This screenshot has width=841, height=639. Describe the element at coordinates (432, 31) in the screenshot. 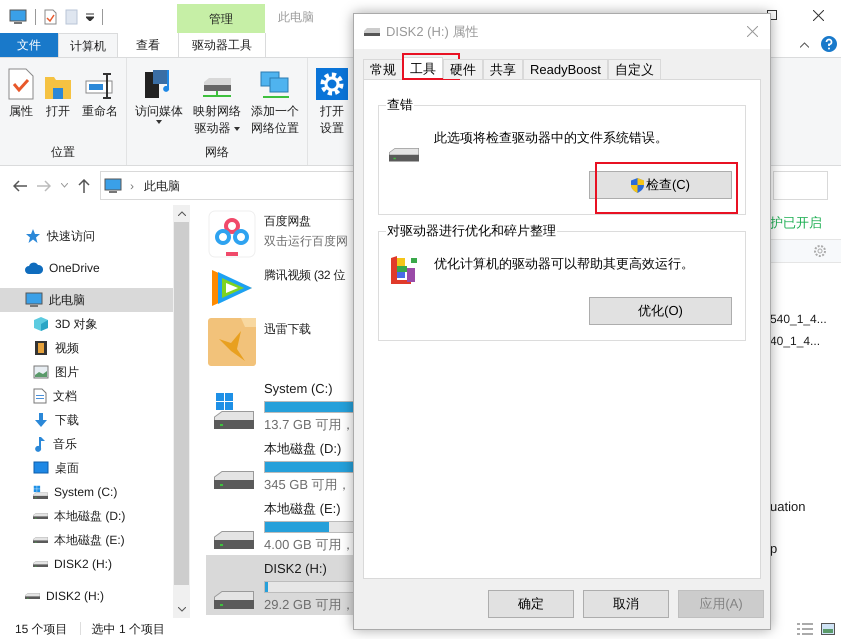

I see `dialog-title: DISK2 (H:) 属性` at that location.